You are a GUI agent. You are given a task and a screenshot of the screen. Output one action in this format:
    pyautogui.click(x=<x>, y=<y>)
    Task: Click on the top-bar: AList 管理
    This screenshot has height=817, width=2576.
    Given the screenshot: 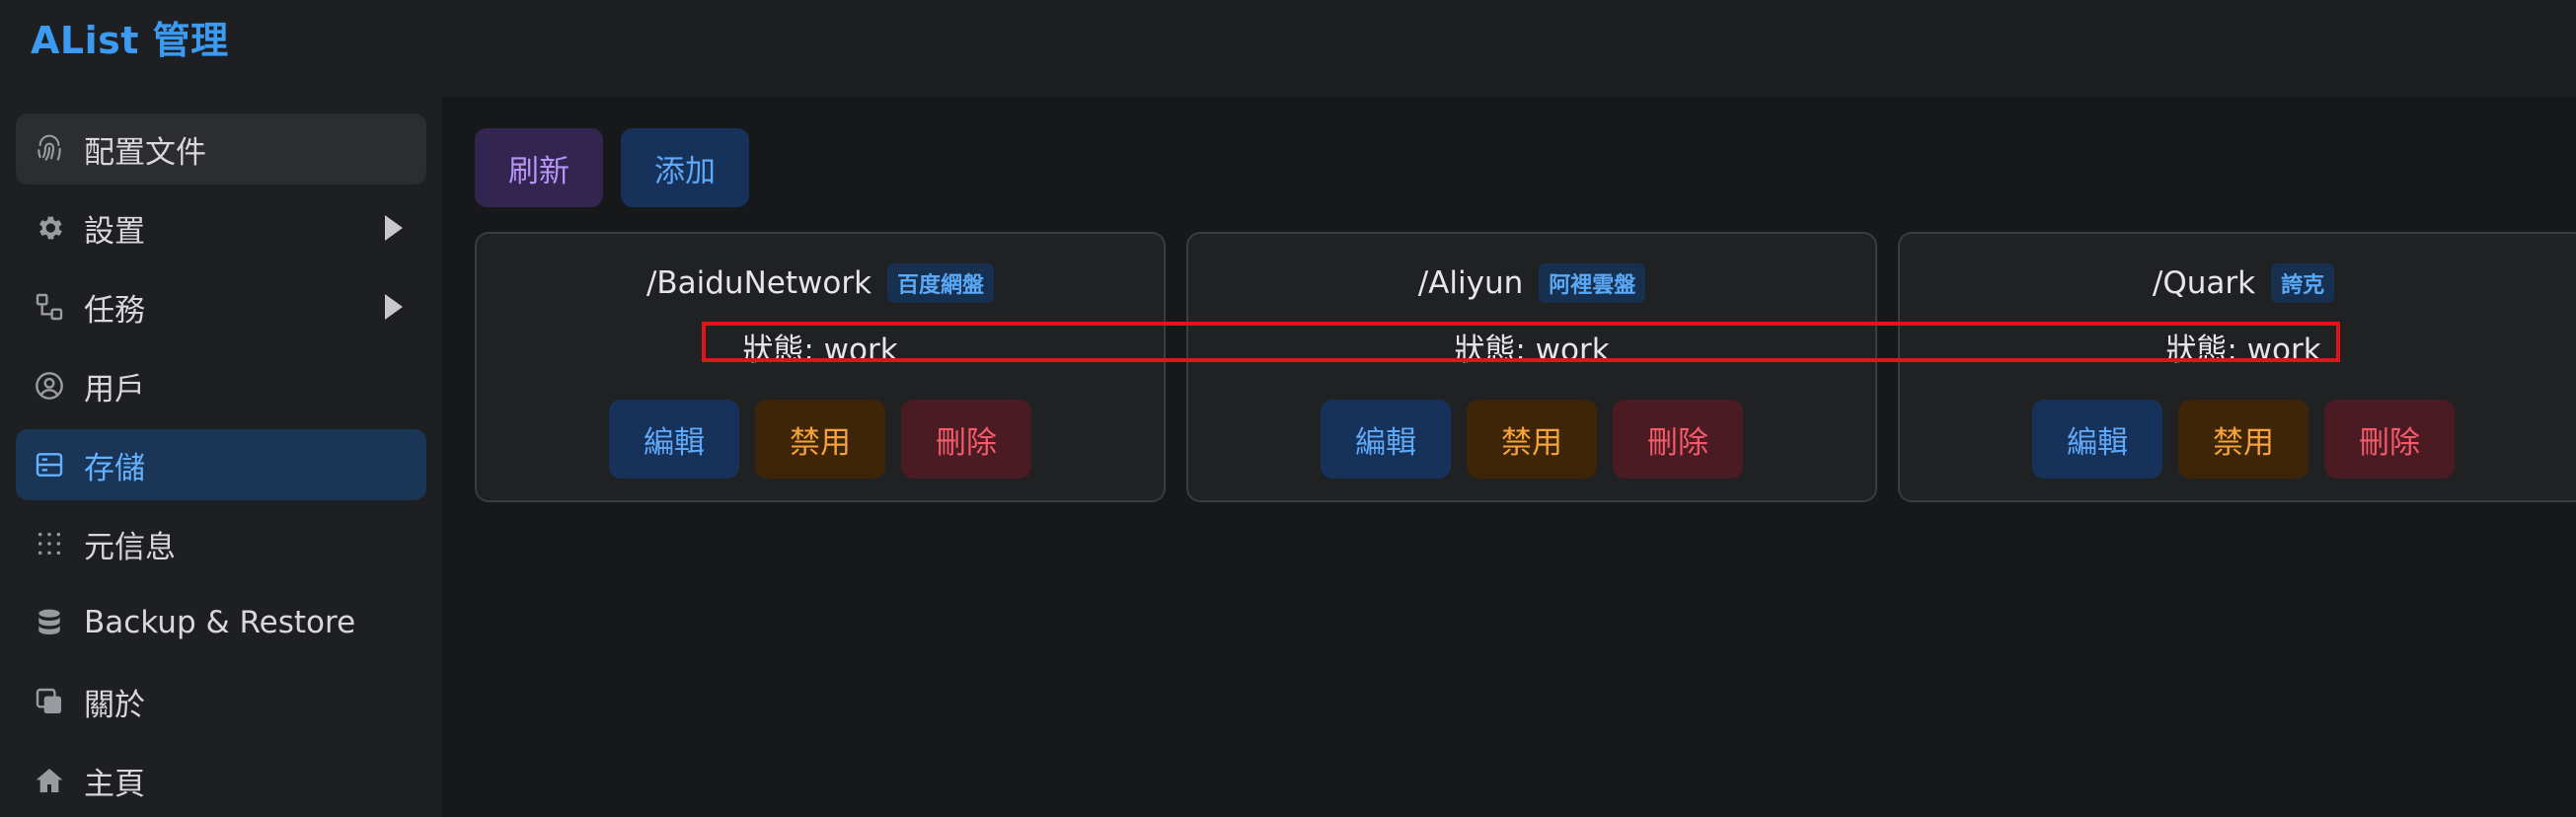 What is the action you would take?
    pyautogui.click(x=1288, y=49)
    